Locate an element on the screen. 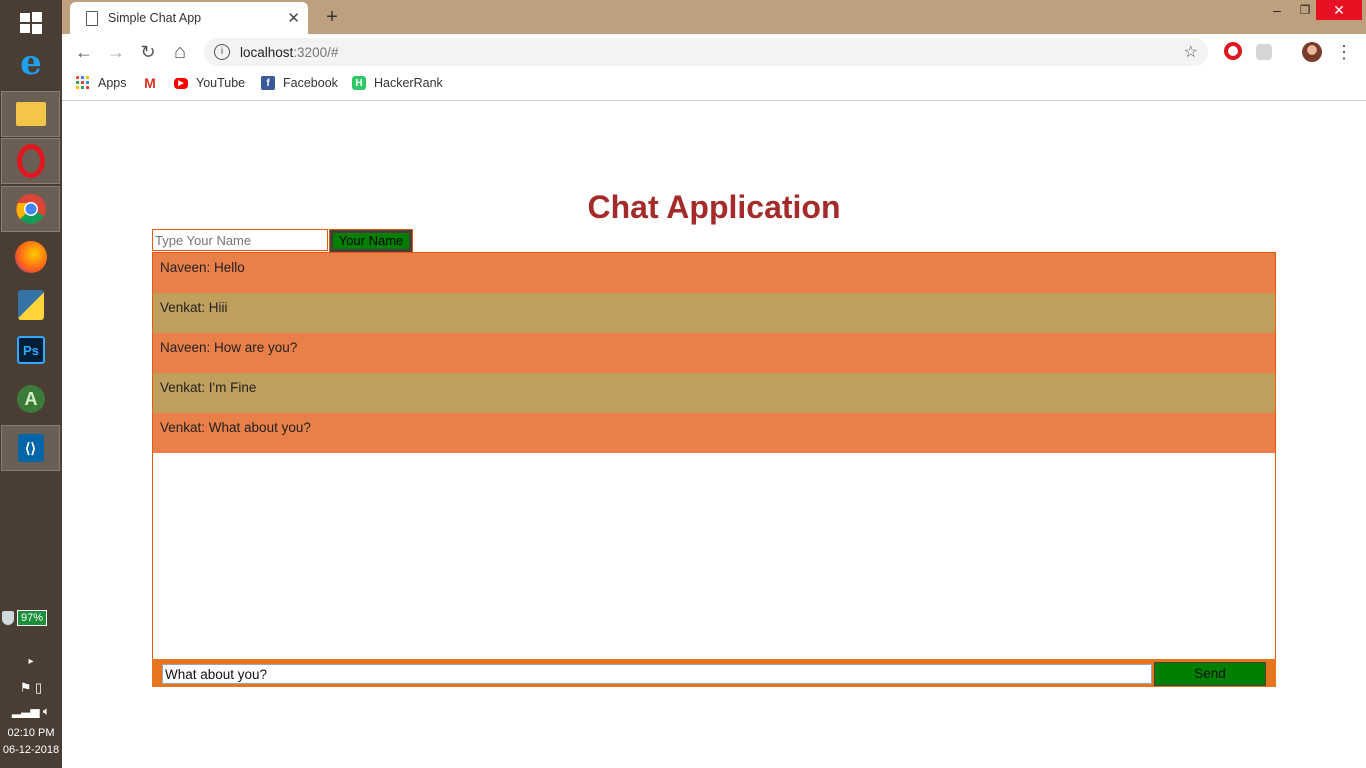 This screenshot has width=1366, height=768. address-bar: i localhost:3200/# ☆ is located at coordinates (706, 52).